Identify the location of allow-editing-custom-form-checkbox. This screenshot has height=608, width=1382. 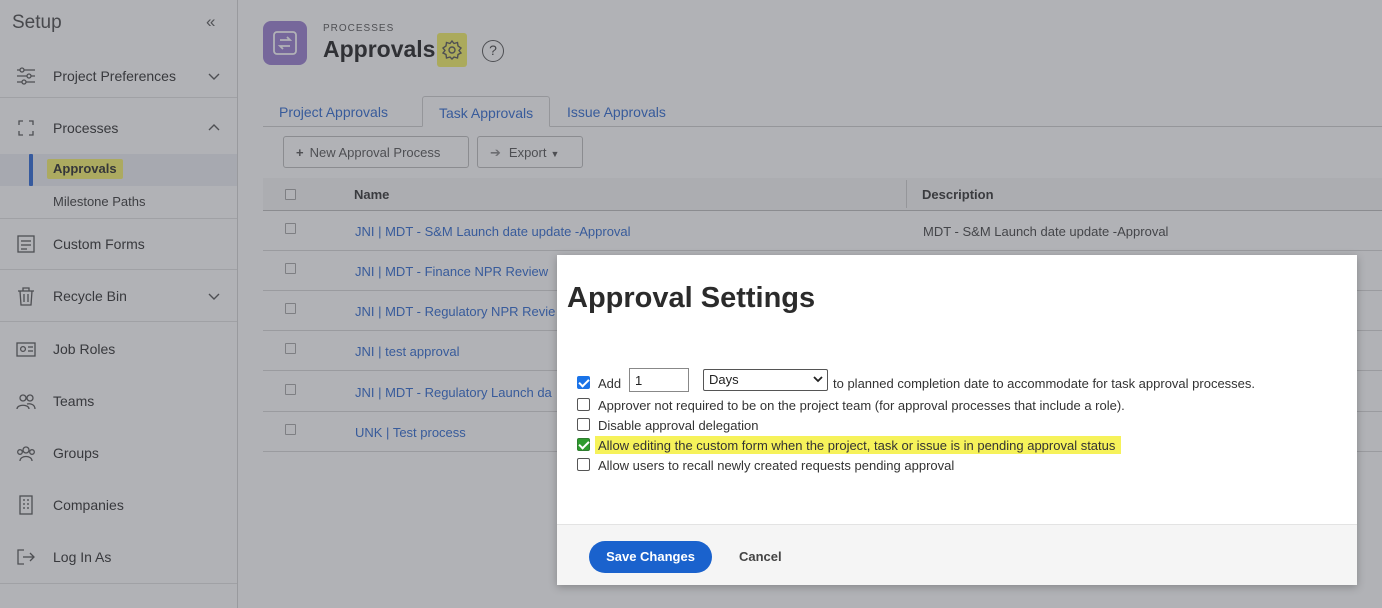
(583, 444).